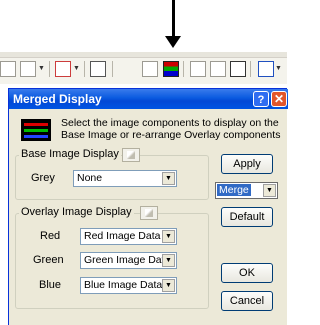  Describe the element at coordinates (90, 178) in the screenshot. I see `grey-select-value: None` at that location.